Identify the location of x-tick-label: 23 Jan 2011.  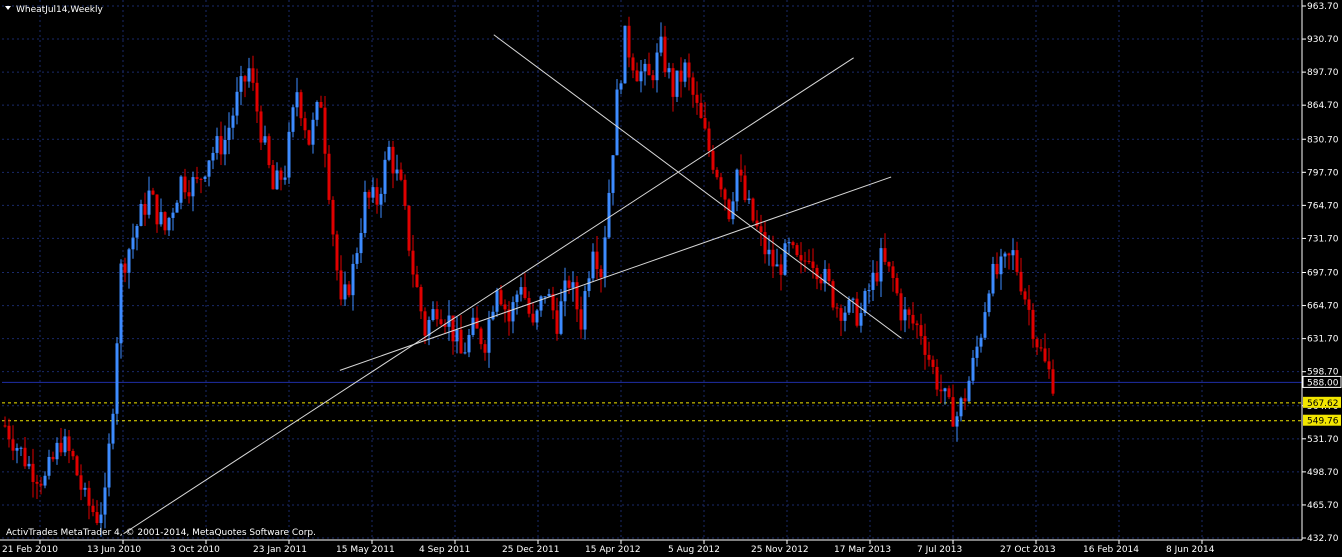
(280, 550).